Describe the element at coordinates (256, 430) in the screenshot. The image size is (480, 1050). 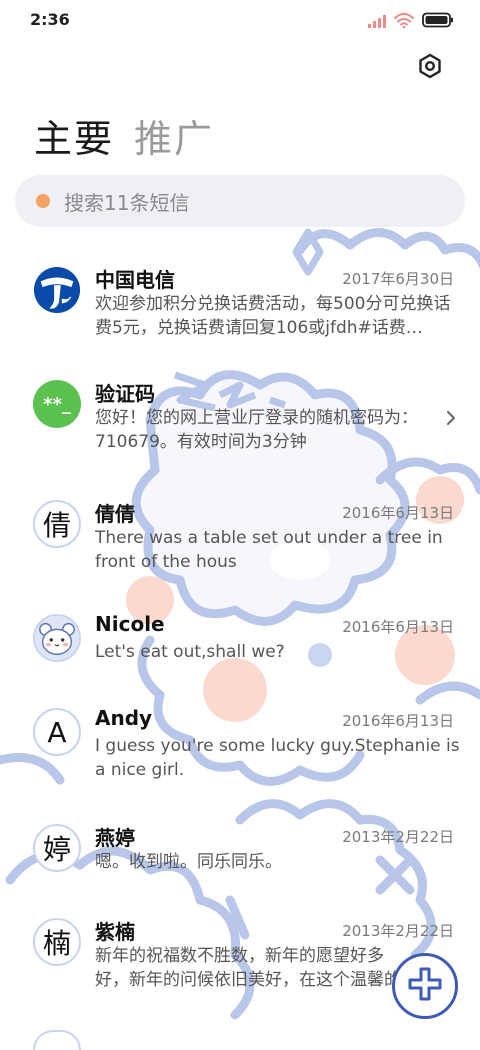
I see `conversation-preview: 您好！您的网上营业厅登录的随机密码为：710679。有效时间为3分钟` at that location.